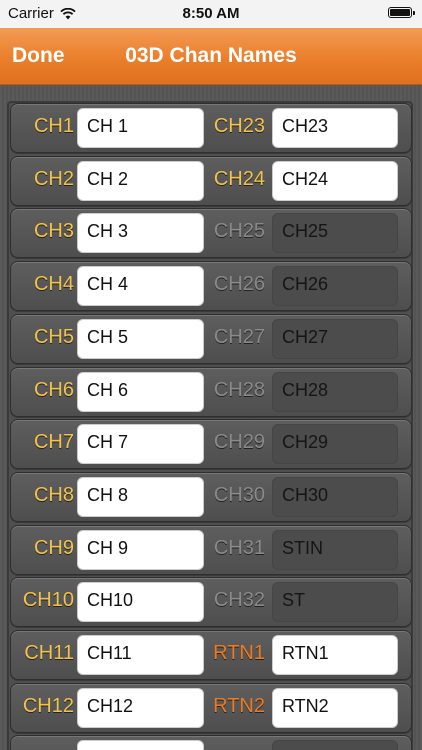  I want to click on channel-label-right: CH25, so click(239, 231).